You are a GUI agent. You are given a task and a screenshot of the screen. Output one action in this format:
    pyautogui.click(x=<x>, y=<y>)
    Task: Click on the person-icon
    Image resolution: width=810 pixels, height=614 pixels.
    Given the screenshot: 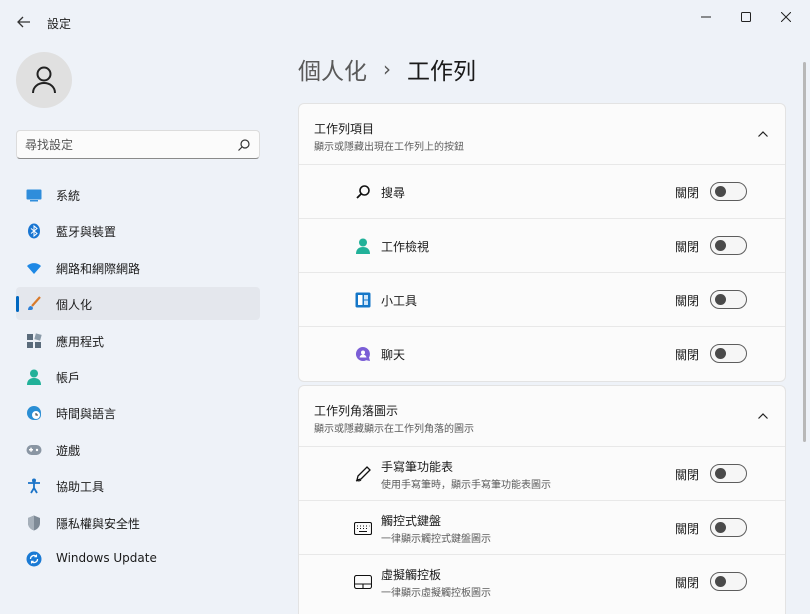 What is the action you would take?
    pyautogui.click(x=44, y=80)
    